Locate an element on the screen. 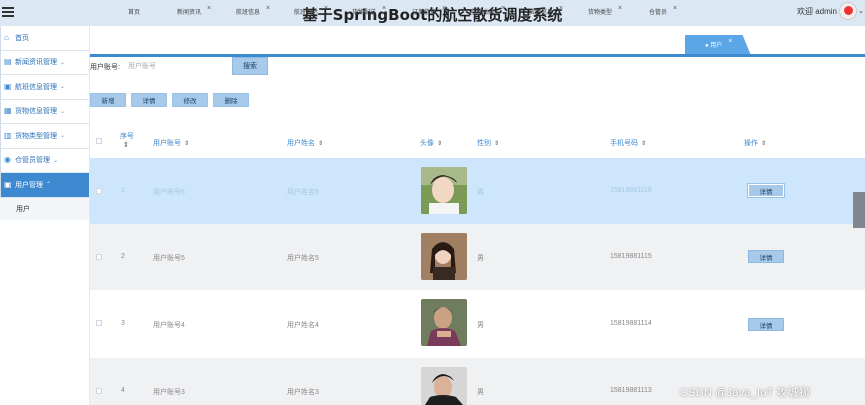  sidebar-item-cargo-type: ▥ 货物类型管理 ⌄ is located at coordinates (44, 136).